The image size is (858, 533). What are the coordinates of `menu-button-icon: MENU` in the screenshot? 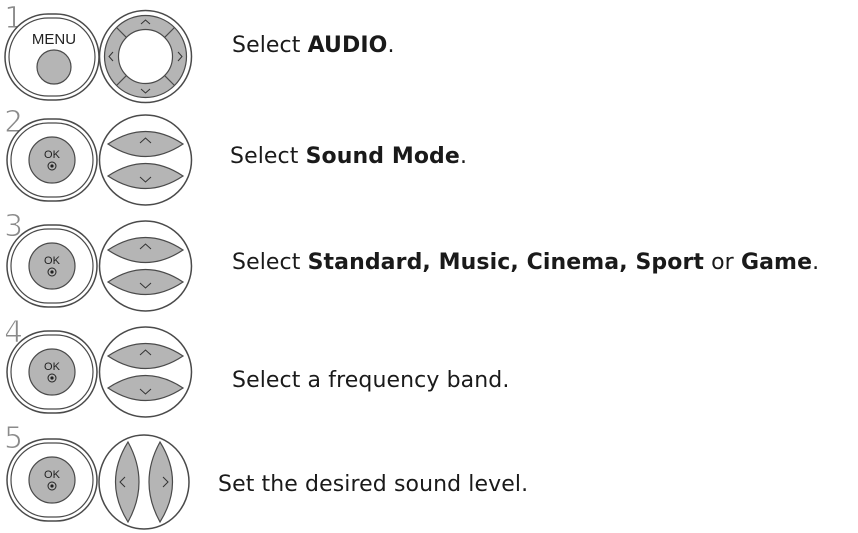 It's located at (52, 57).